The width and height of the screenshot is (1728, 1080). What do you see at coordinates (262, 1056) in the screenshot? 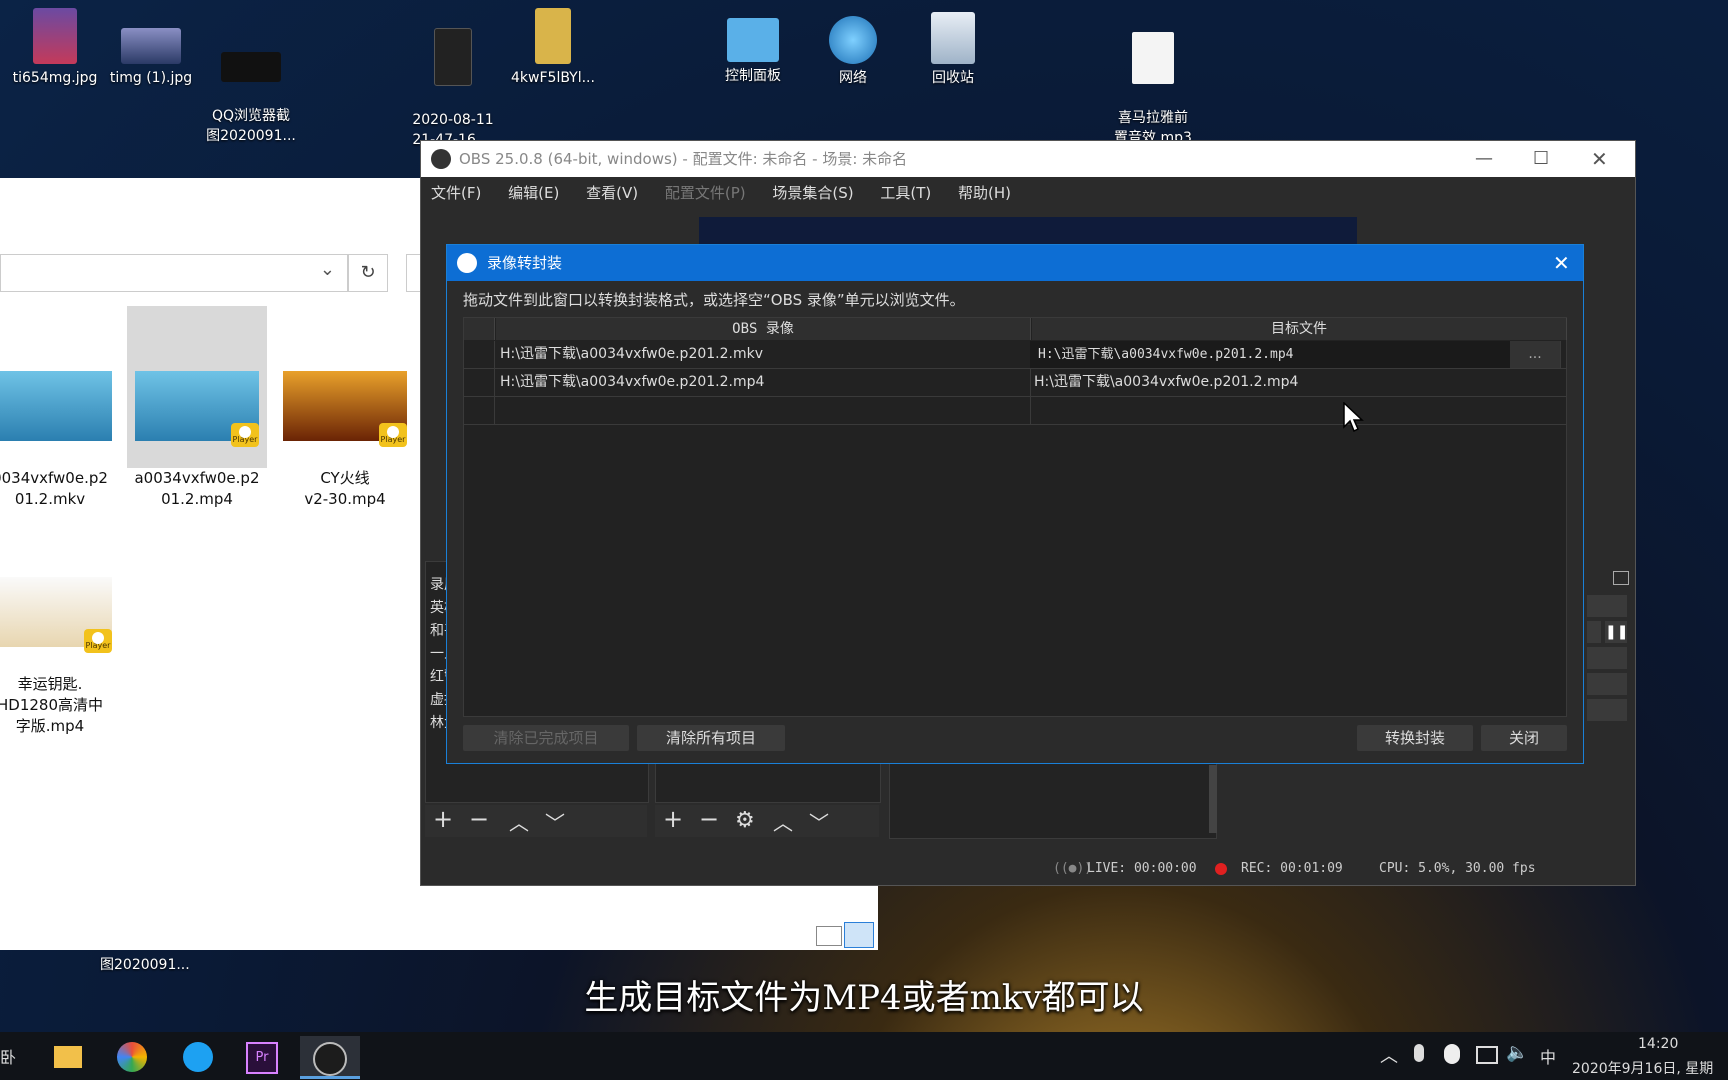
I see `premiere-icon: Pr` at bounding box center [262, 1056].